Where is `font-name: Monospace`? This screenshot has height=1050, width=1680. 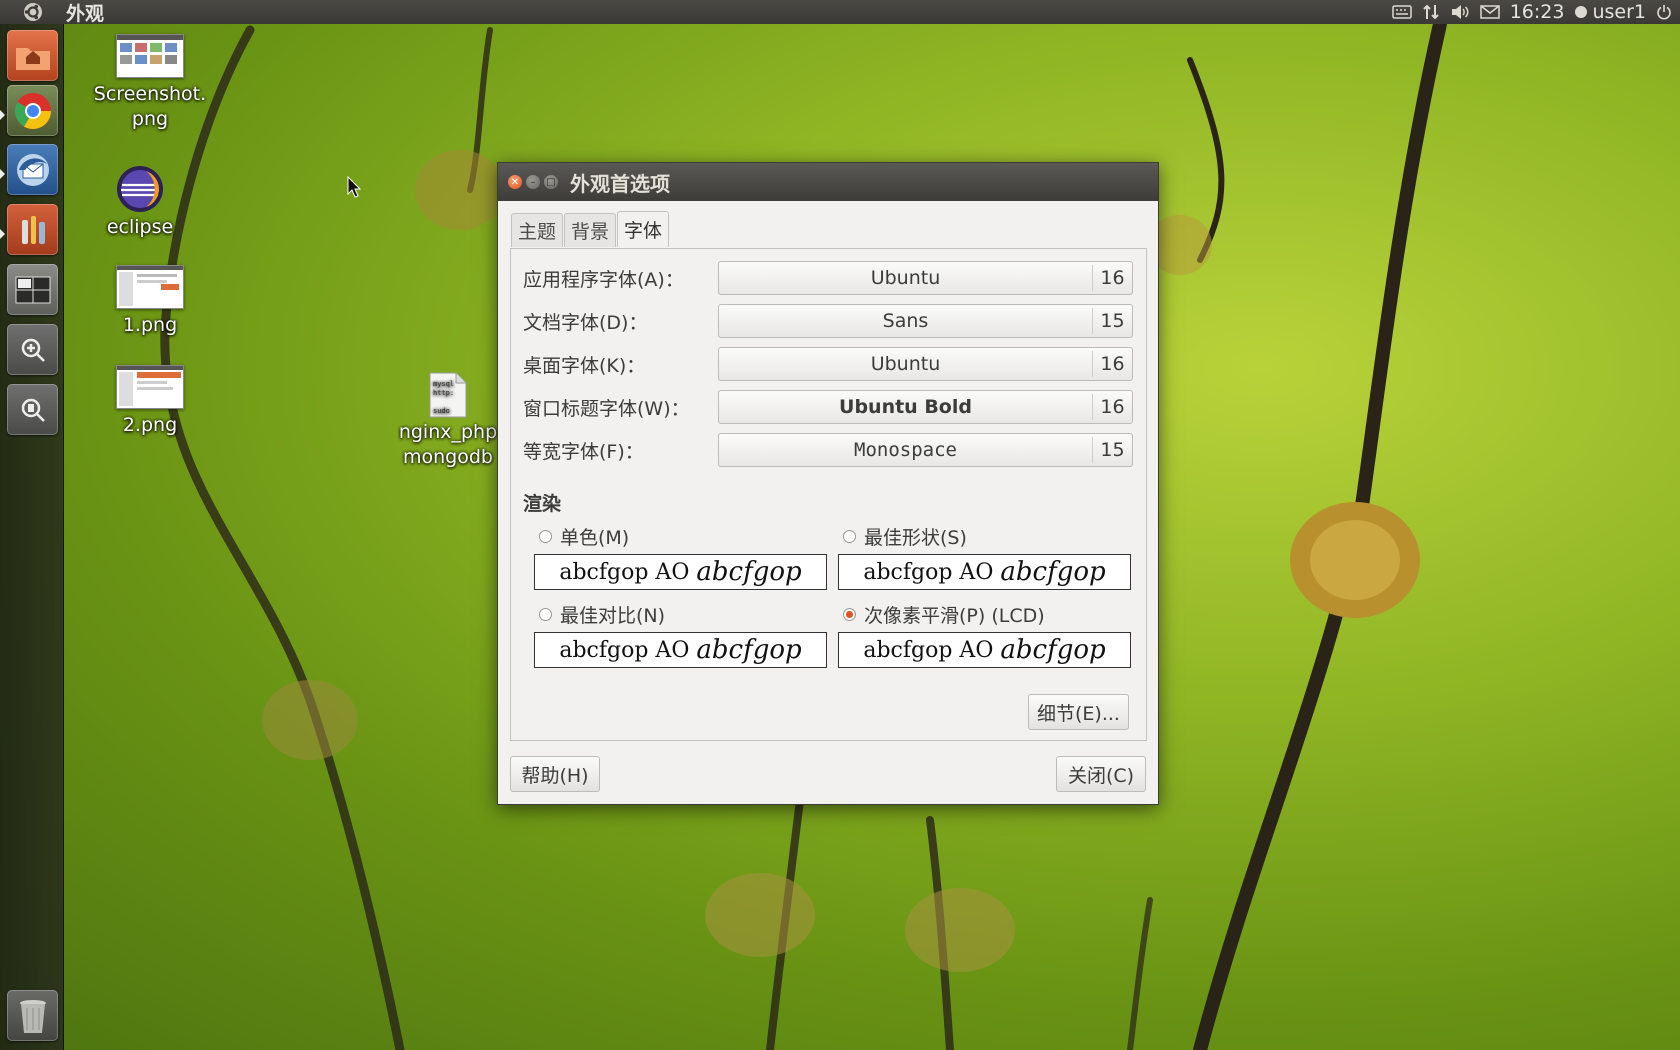
font-name: Monospace is located at coordinates (905, 450).